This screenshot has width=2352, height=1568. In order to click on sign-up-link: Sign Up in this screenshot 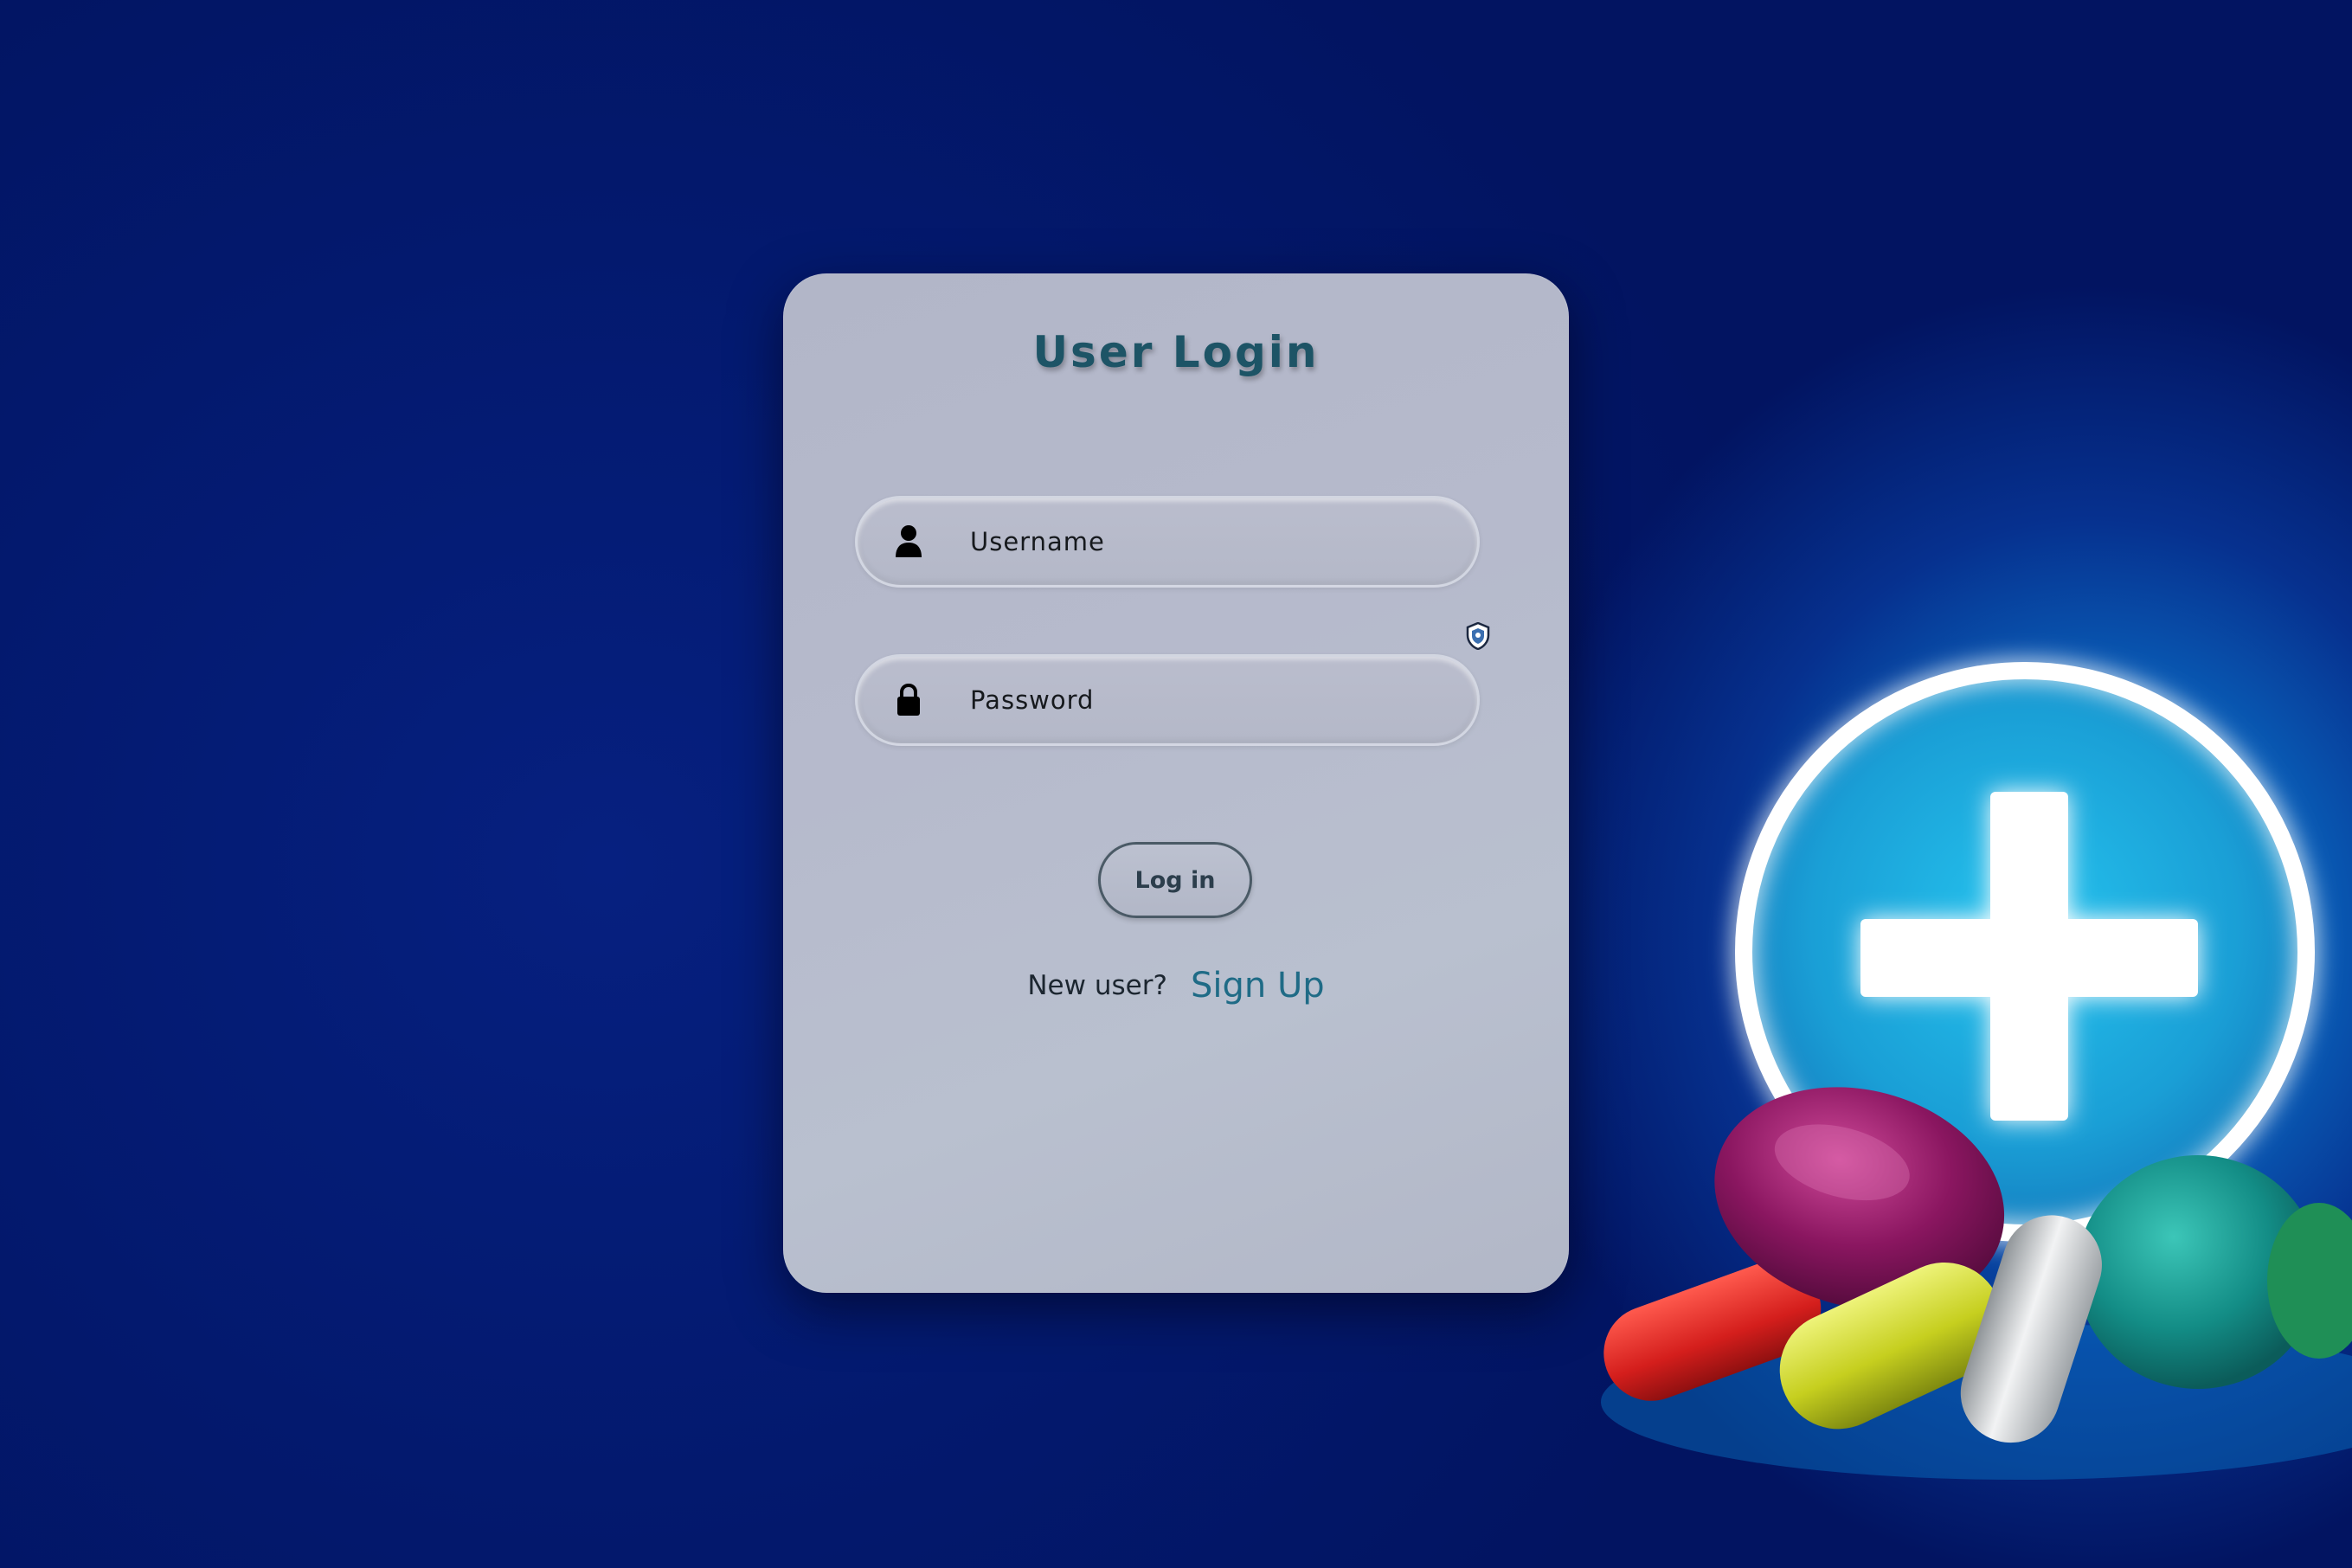, I will do `click(1258, 986)`.